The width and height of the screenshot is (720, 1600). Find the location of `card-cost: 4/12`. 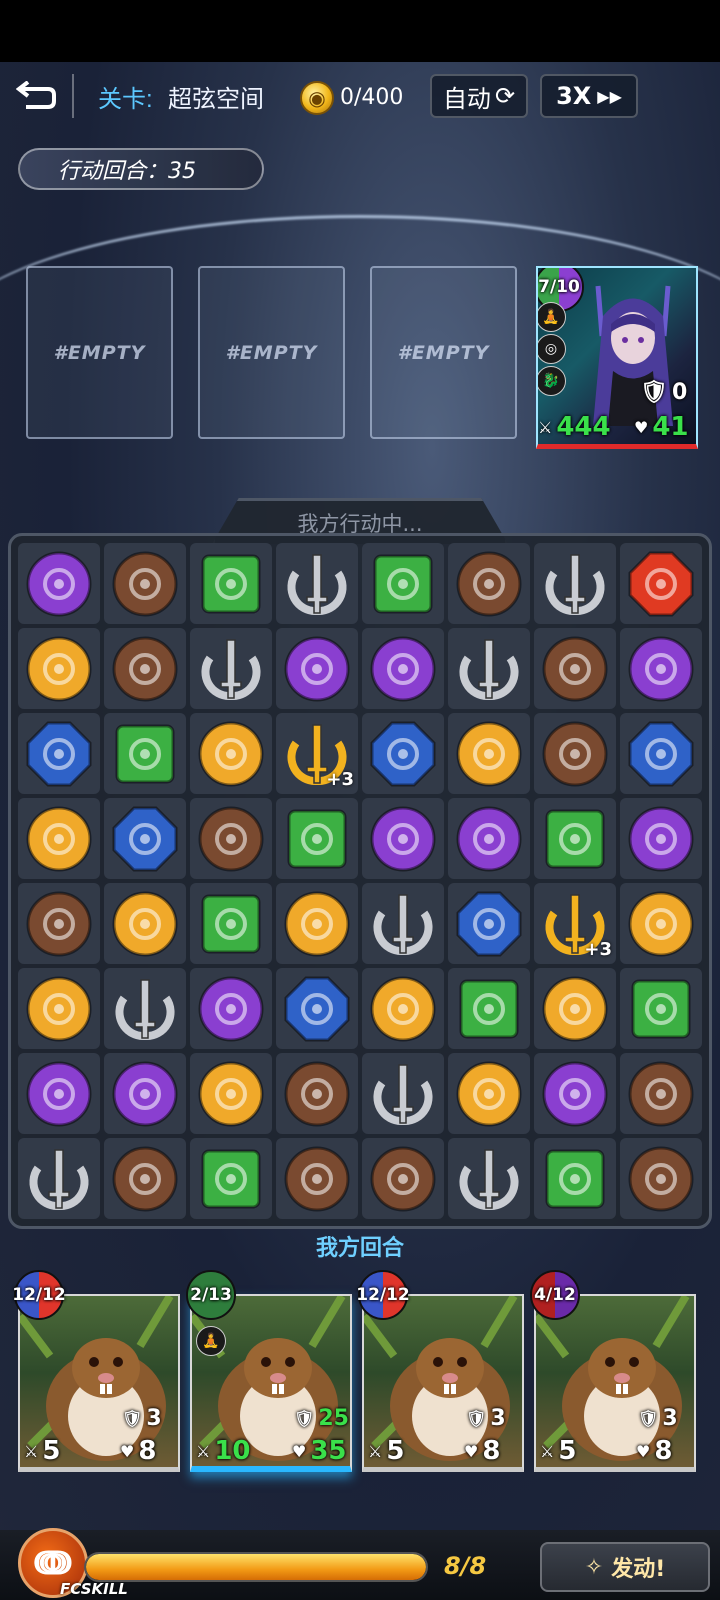

card-cost: 4/12 is located at coordinates (555, 1295).